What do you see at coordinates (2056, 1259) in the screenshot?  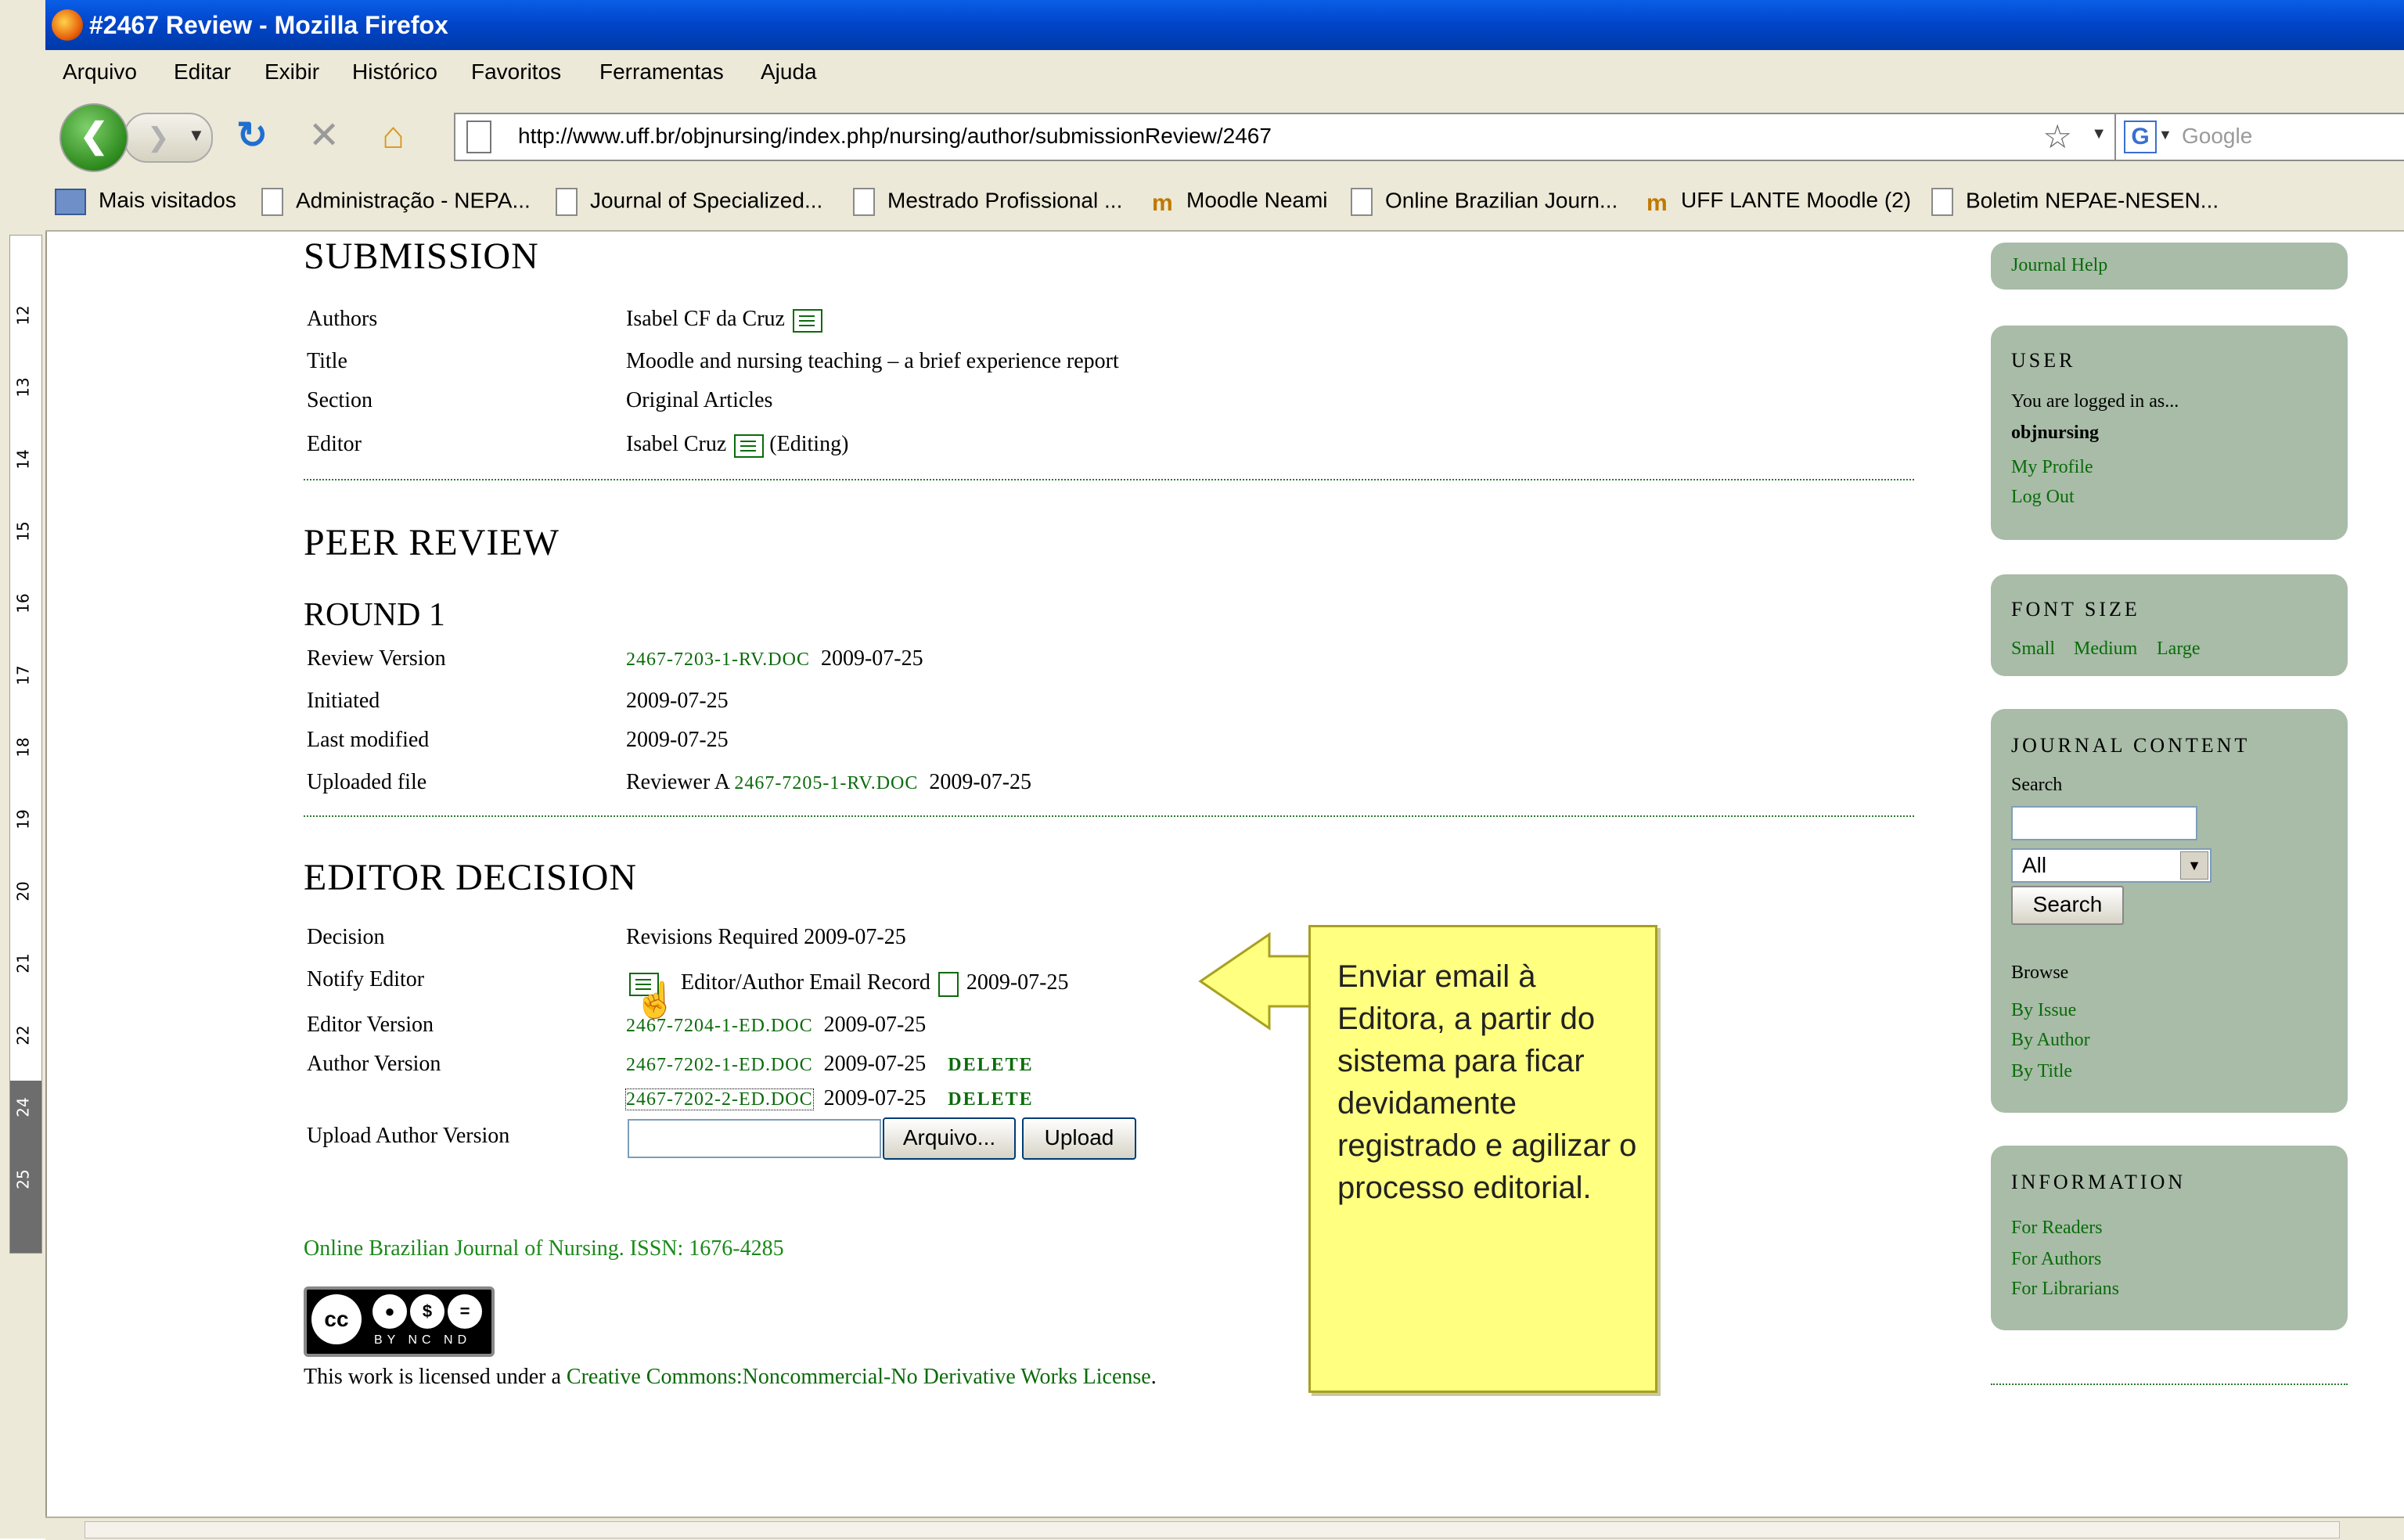 I see `for-authors-link: For Authors` at bounding box center [2056, 1259].